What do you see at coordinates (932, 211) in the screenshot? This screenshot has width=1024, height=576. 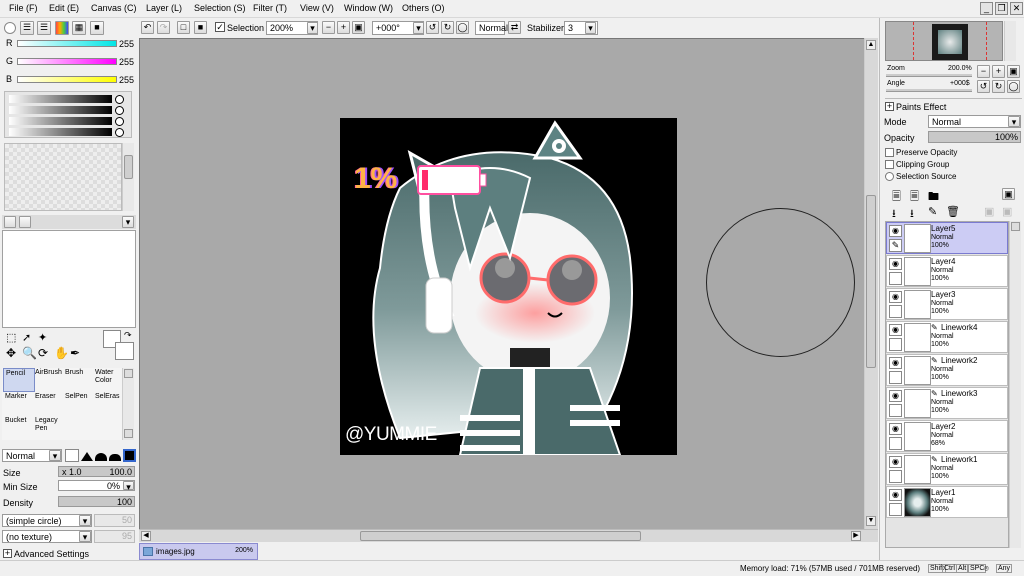 I see `clear-layer-icon: ✎` at bounding box center [932, 211].